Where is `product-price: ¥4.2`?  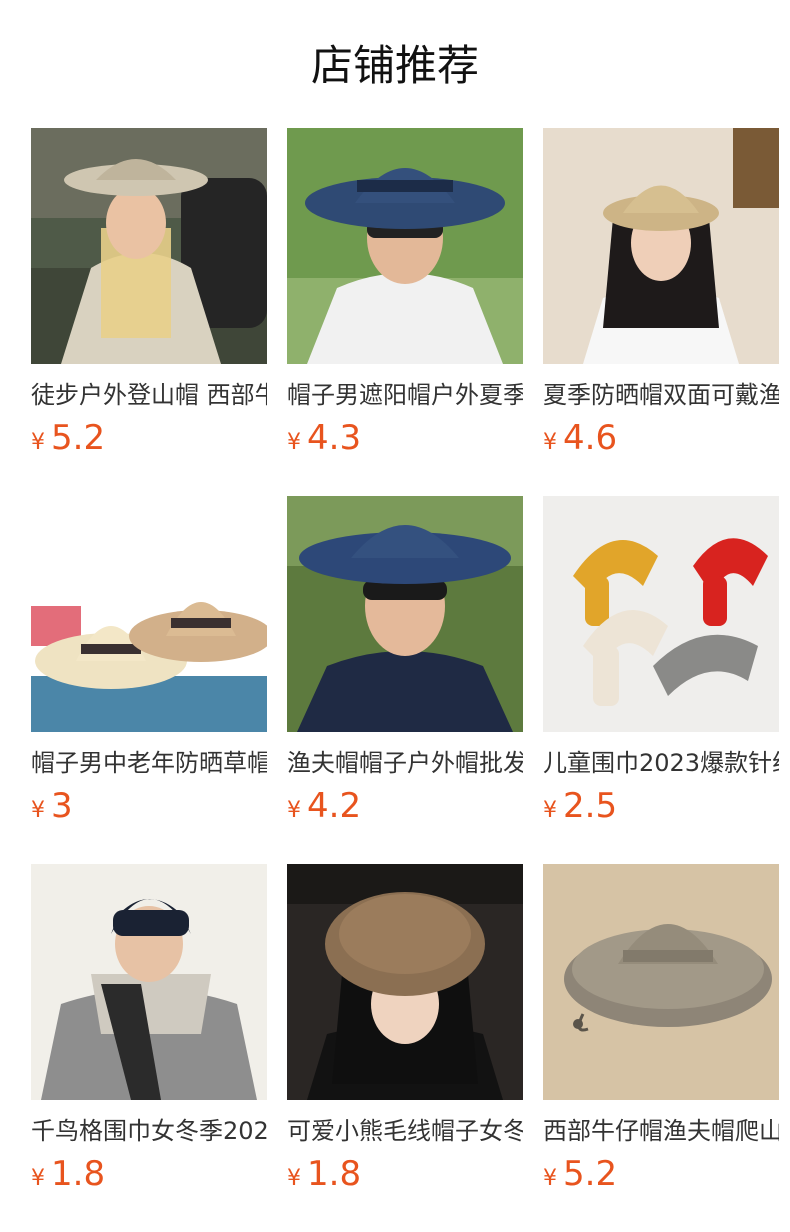
product-price: ¥4.2 is located at coordinates (324, 806).